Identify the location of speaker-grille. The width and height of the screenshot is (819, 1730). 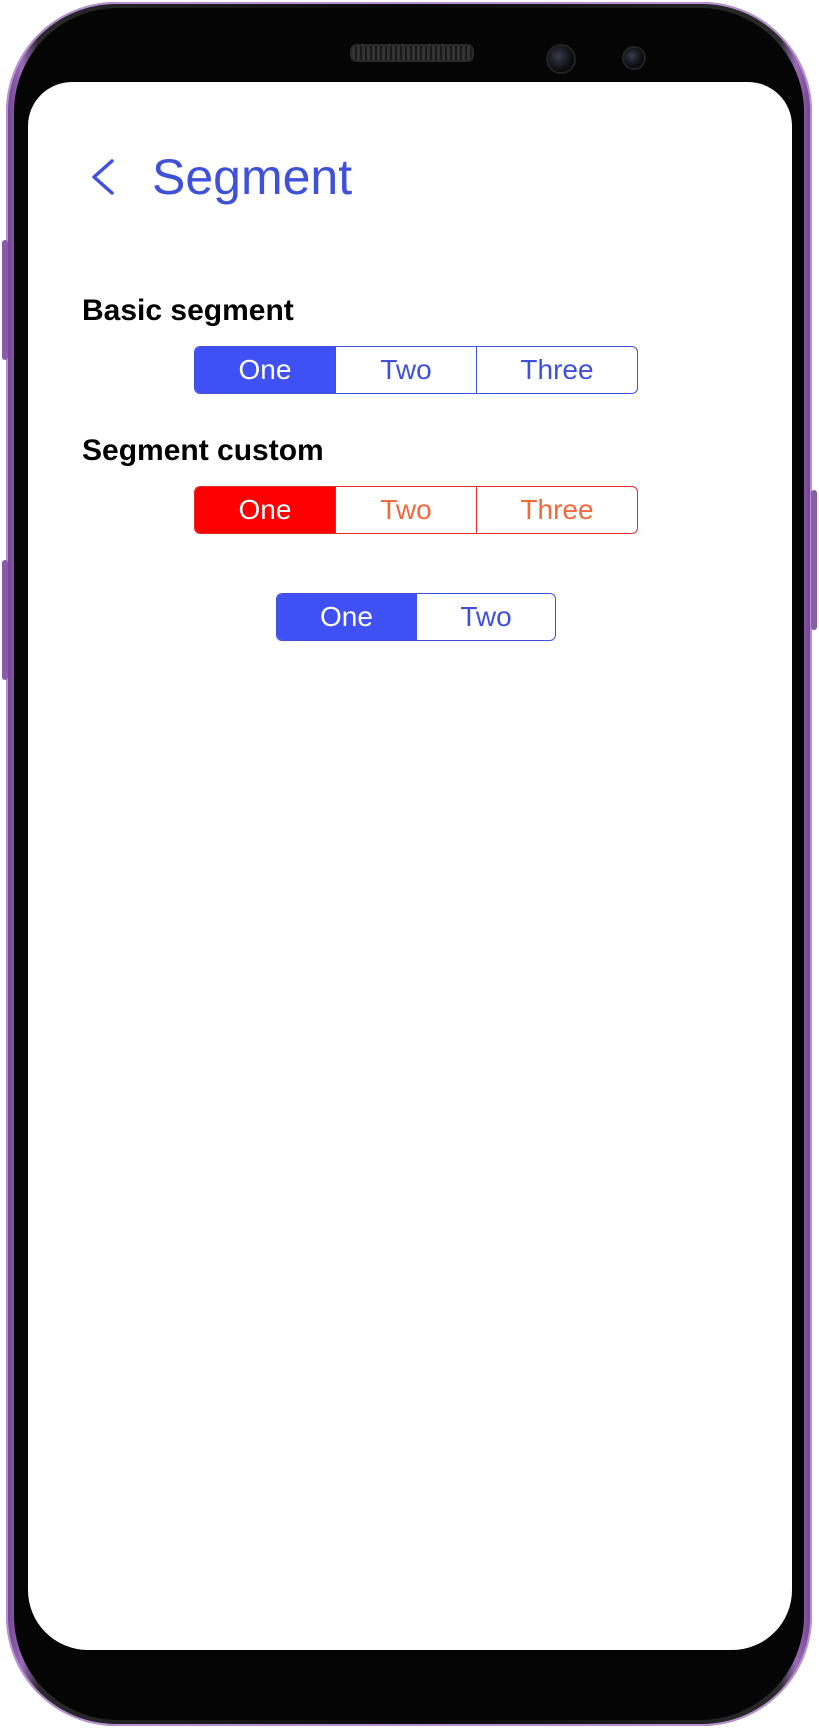
(412, 53).